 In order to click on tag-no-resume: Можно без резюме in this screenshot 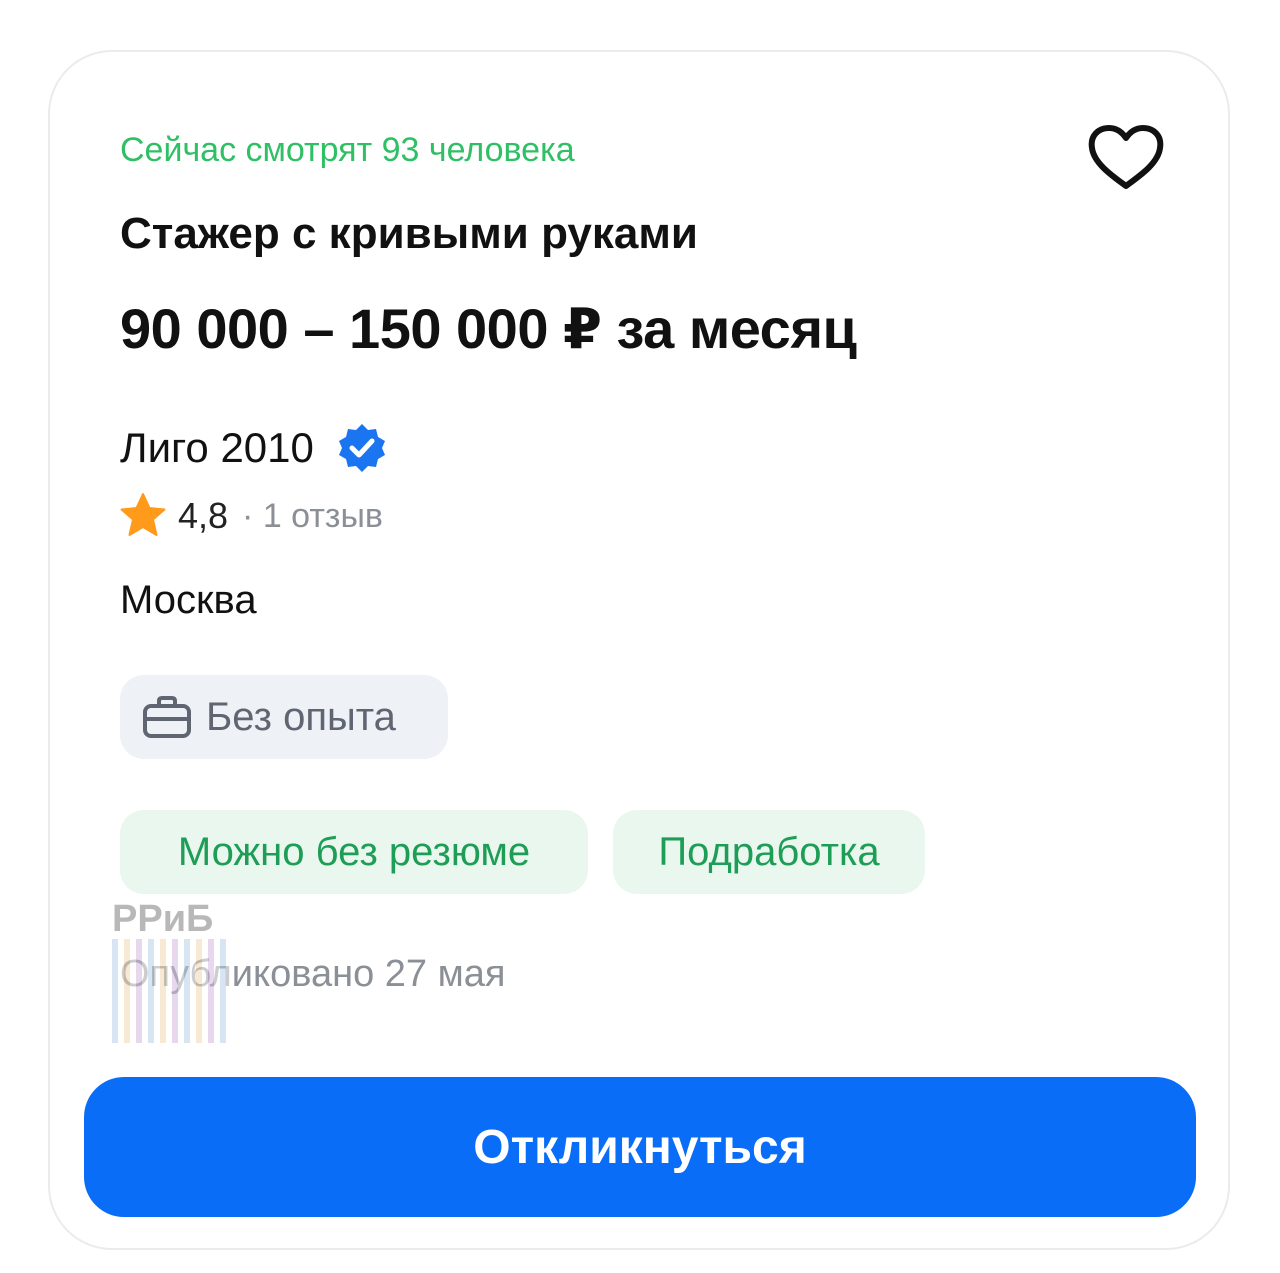, I will do `click(354, 852)`.